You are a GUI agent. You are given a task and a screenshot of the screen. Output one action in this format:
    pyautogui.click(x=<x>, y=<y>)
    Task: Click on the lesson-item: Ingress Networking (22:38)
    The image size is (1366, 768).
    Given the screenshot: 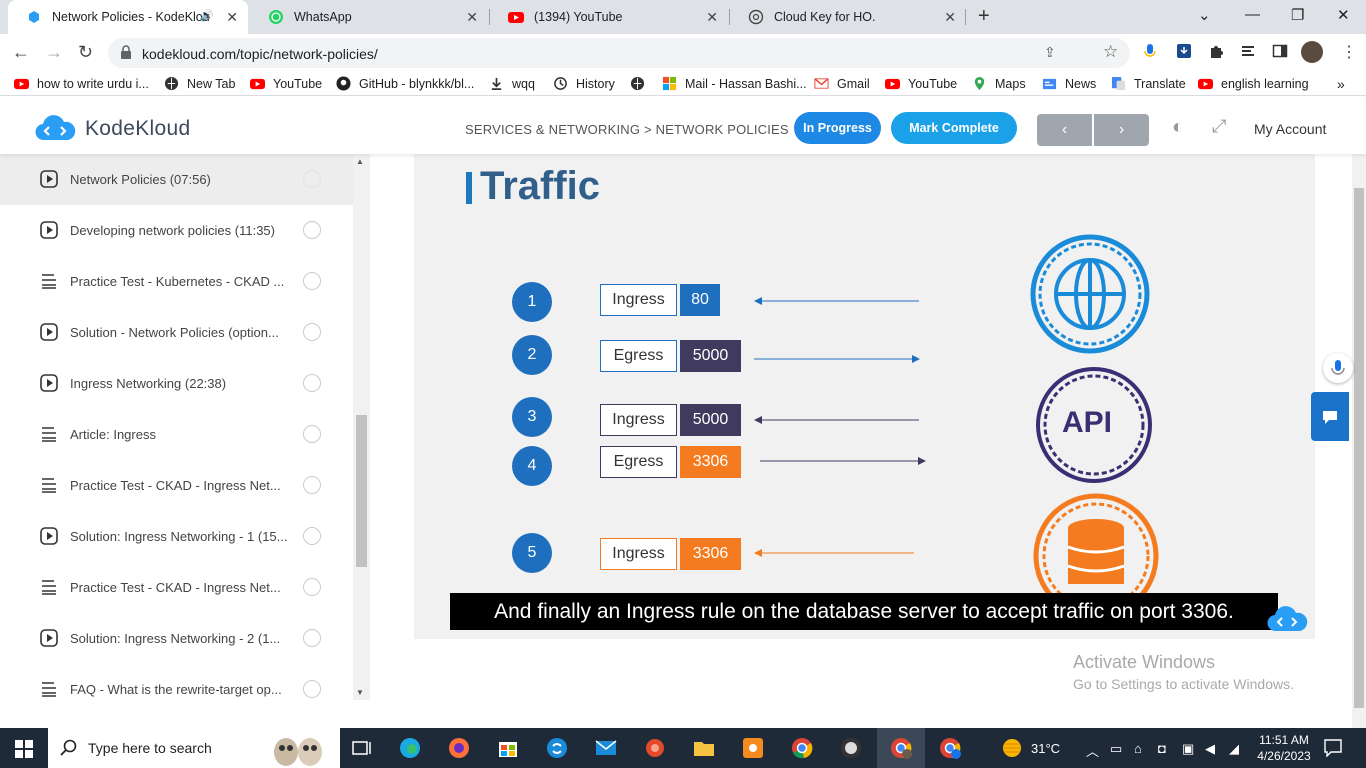 What is the action you would take?
    pyautogui.click(x=176, y=383)
    